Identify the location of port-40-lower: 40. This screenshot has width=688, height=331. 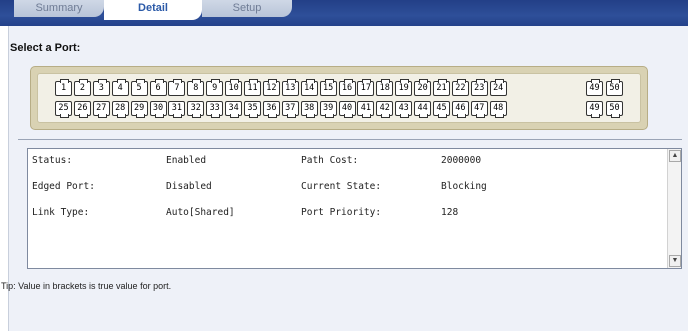
(347, 109).